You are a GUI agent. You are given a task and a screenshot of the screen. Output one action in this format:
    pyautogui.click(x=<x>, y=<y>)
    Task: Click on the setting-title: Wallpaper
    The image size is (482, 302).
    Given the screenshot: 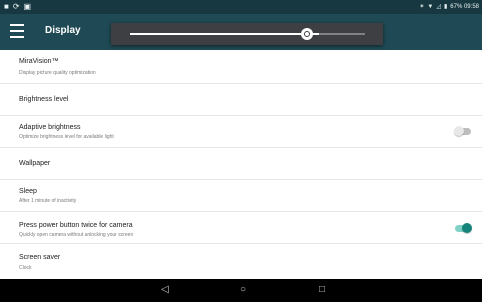 What is the action you would take?
    pyautogui.click(x=35, y=163)
    